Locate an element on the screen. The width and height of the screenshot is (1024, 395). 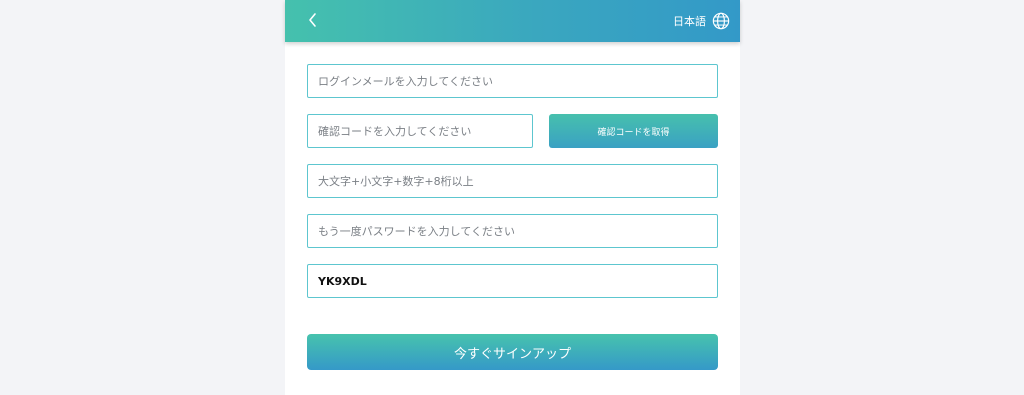
email-field is located at coordinates (512, 81).